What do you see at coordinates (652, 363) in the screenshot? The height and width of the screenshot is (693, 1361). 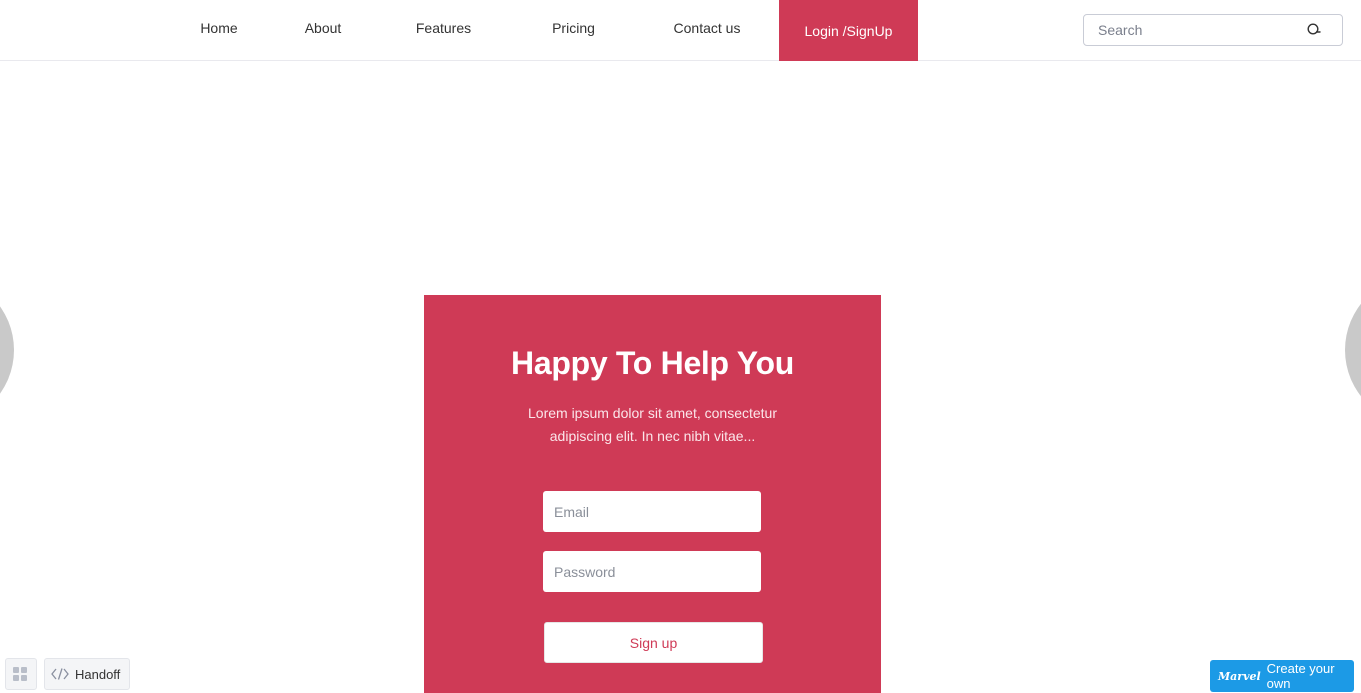 I see `card-title: Happy To Help You` at bounding box center [652, 363].